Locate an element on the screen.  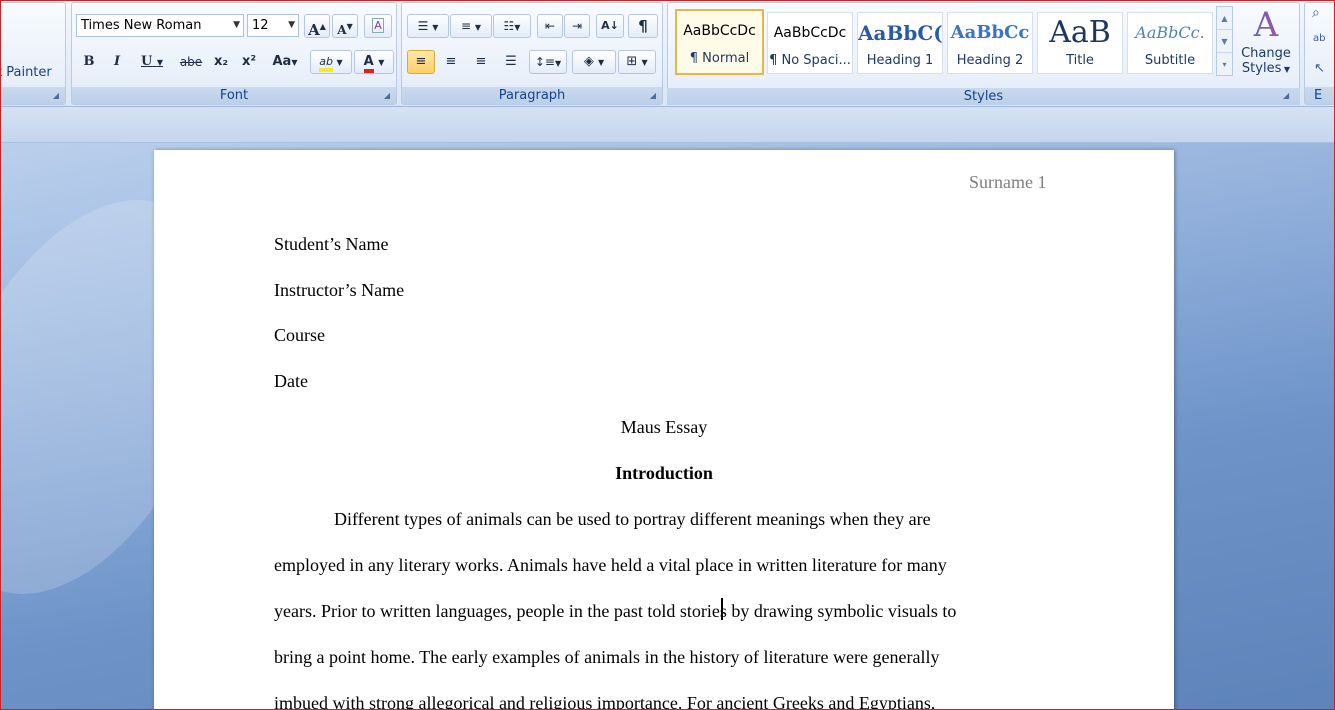
font-size-dropdown-icon: ▼ is located at coordinates (291, 25).